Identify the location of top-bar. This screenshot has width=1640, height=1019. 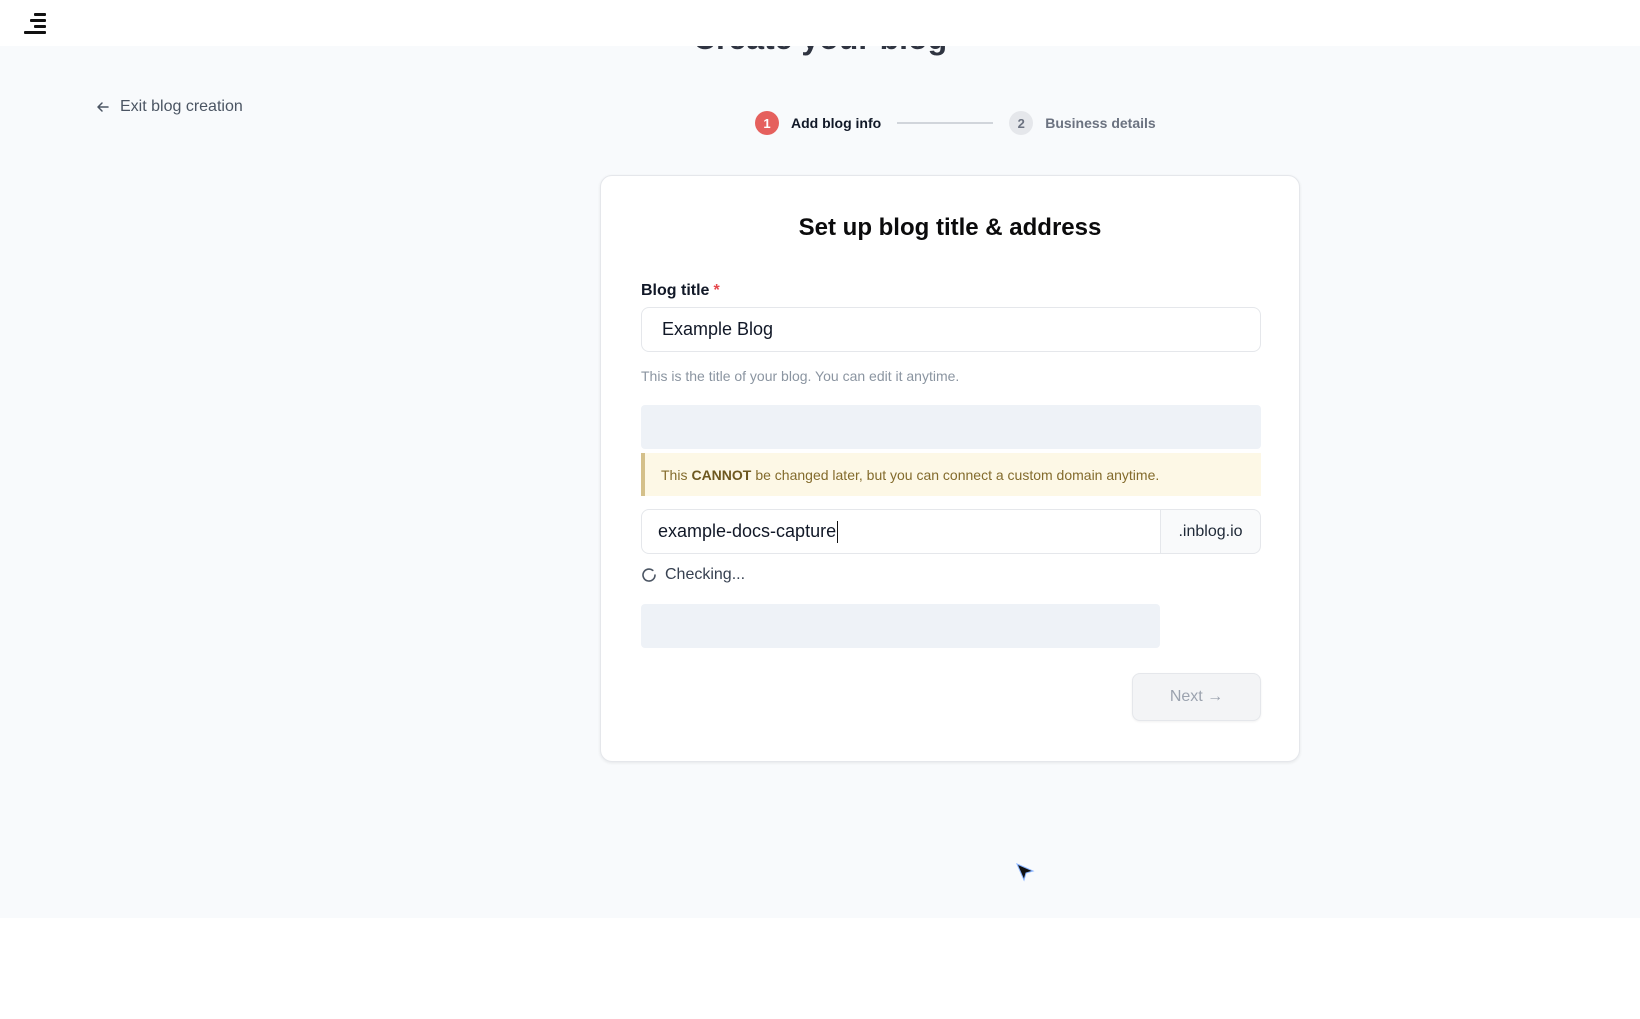
(820, 23).